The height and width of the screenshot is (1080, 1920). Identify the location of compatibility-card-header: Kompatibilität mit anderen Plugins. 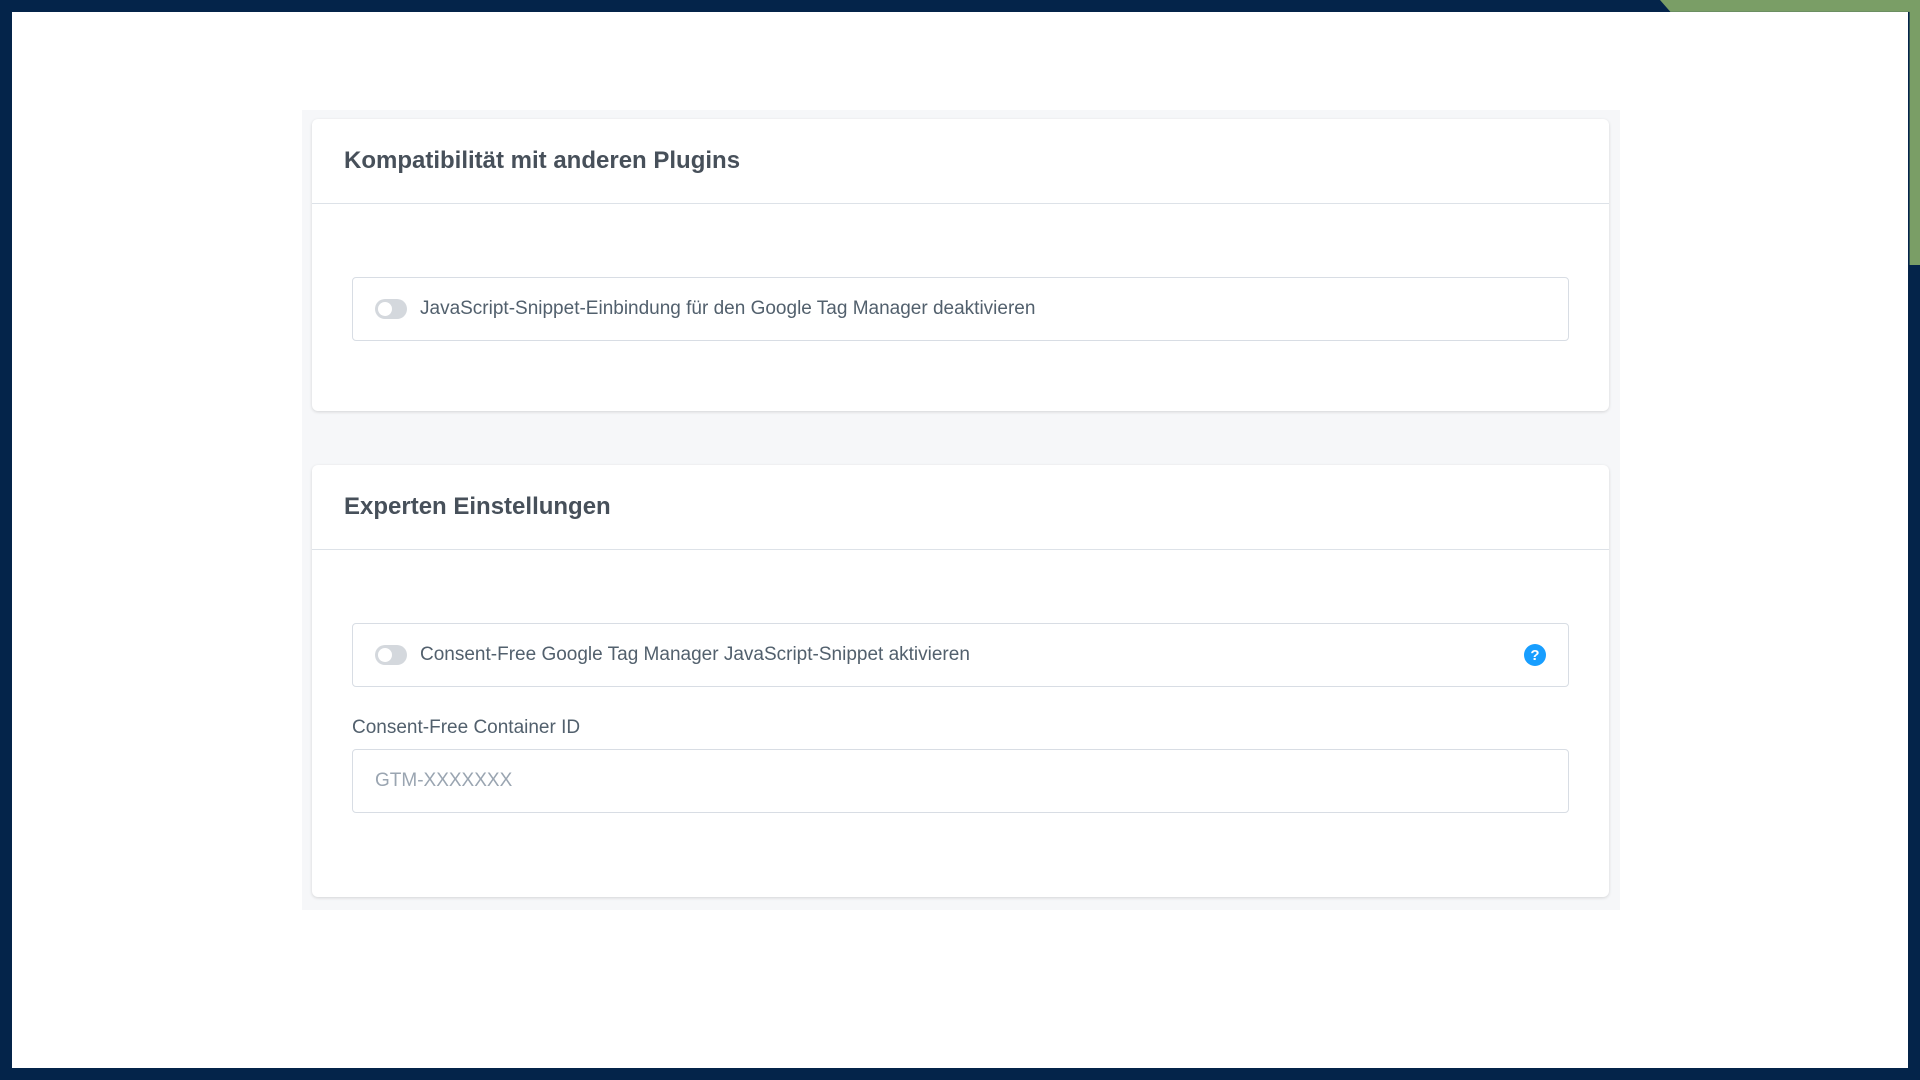
(960, 161).